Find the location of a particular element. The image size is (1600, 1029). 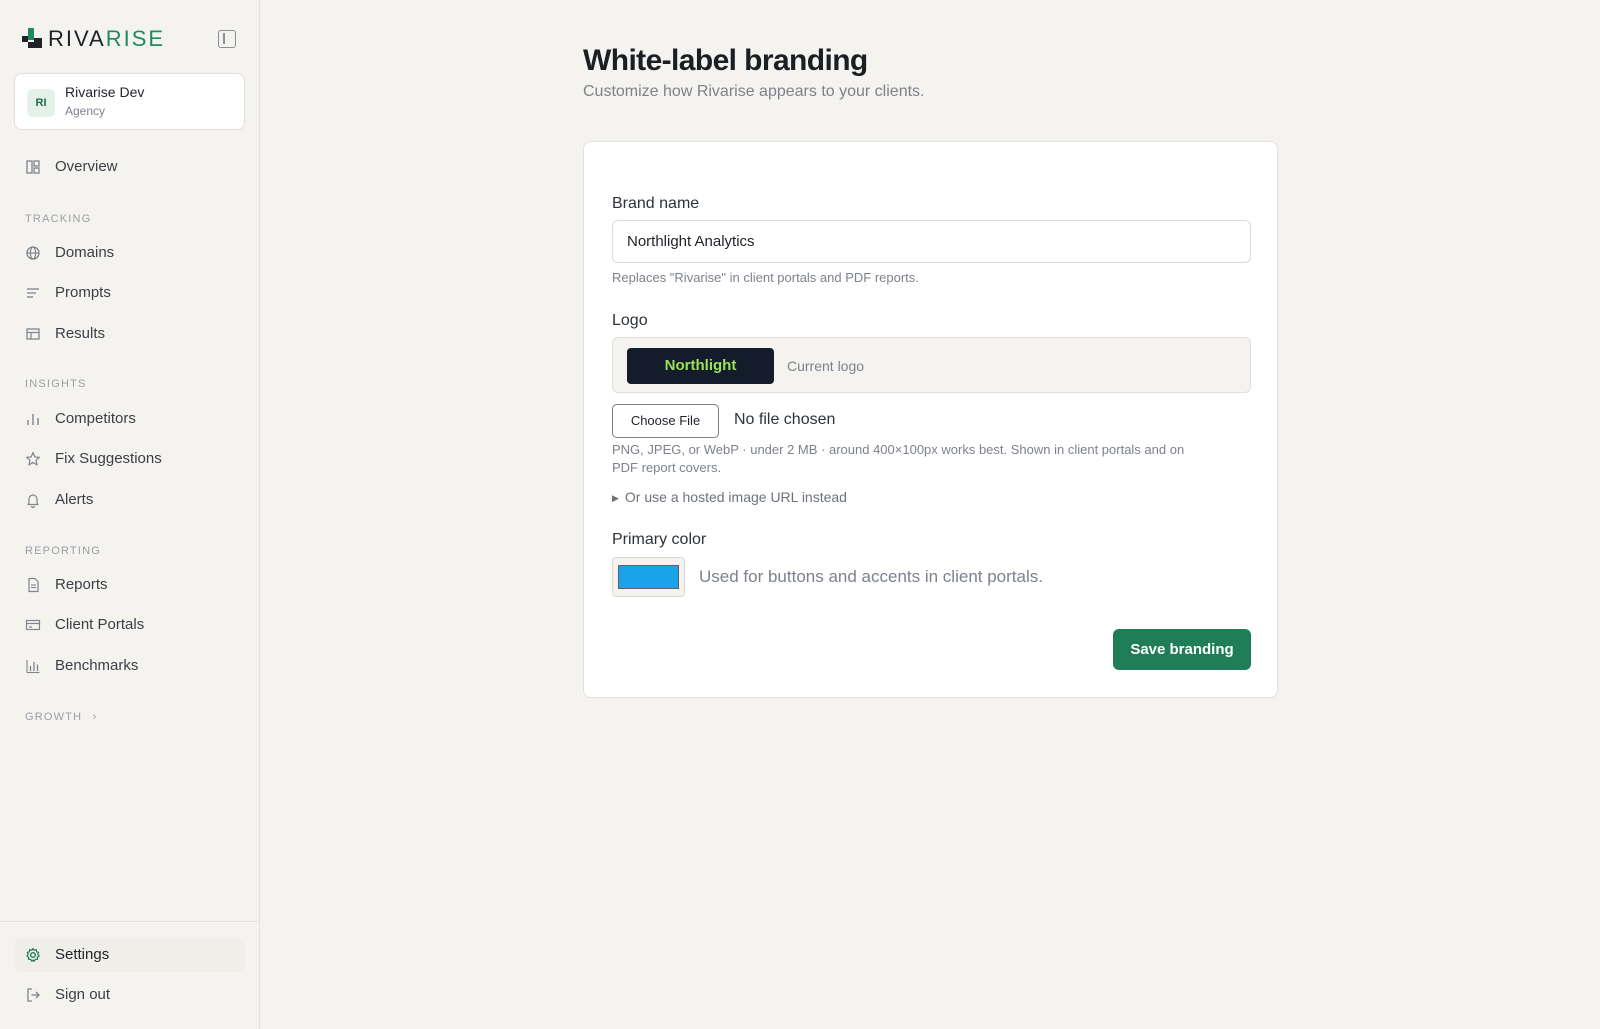

section-label-reporting: REPORTING is located at coordinates (63, 551).